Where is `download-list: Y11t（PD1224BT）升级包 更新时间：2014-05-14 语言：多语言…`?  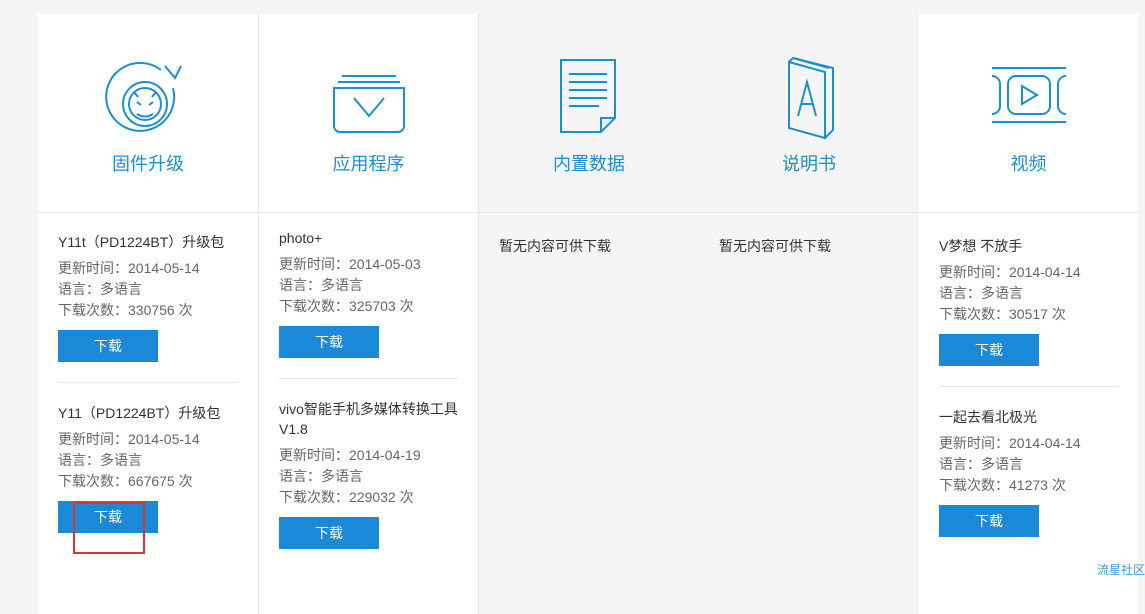
download-list: Y11t（PD1224BT）升级包 更新时间：2014-05-14 语言：多语言… is located at coordinates (148, 382).